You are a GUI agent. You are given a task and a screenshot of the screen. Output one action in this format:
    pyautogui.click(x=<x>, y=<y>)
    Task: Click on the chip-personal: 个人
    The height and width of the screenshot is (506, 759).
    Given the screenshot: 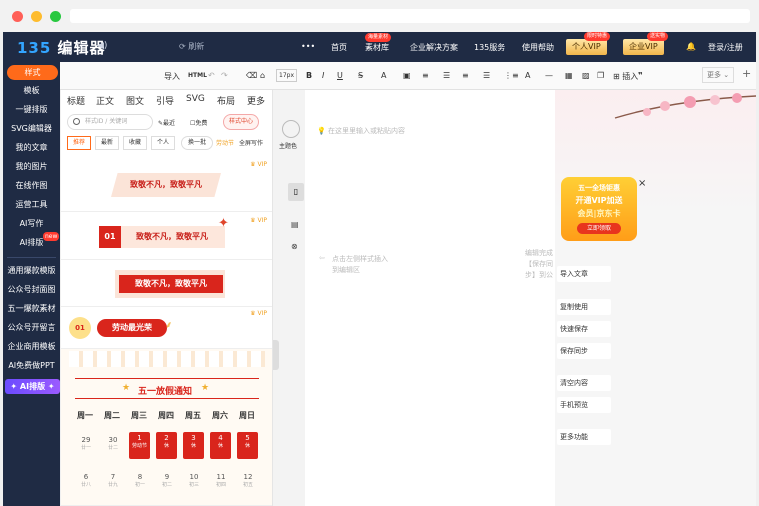 What is the action you would take?
    pyautogui.click(x=163, y=143)
    